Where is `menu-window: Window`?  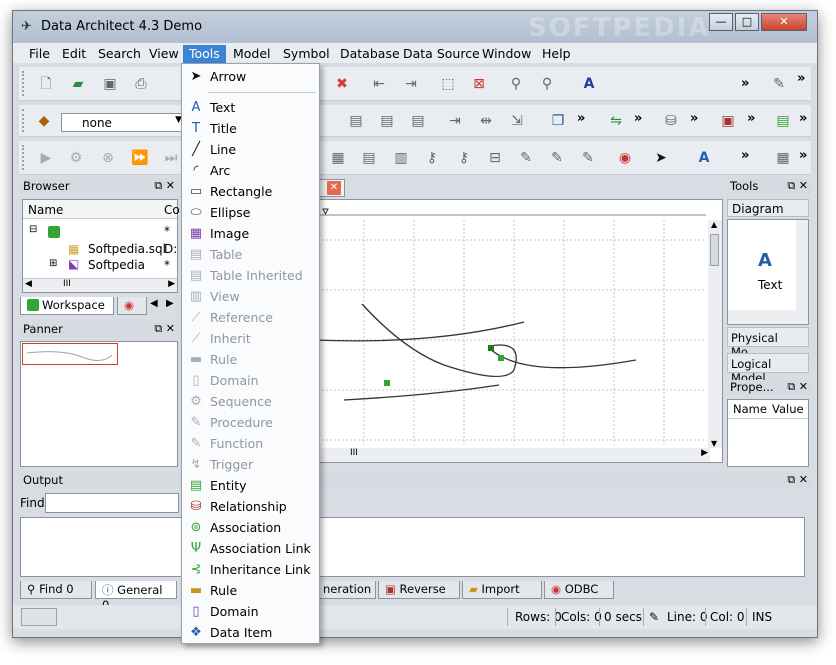
menu-window: Window is located at coordinates (506, 54).